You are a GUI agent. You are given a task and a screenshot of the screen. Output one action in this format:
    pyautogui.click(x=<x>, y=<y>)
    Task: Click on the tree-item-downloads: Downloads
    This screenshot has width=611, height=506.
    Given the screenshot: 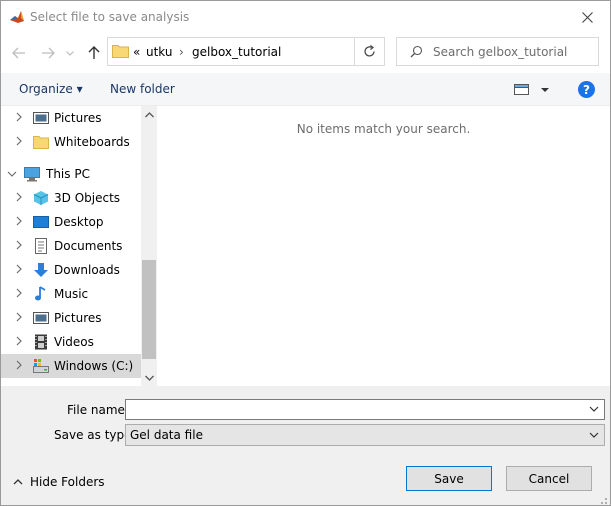 What is the action you would take?
    pyautogui.click(x=71, y=270)
    